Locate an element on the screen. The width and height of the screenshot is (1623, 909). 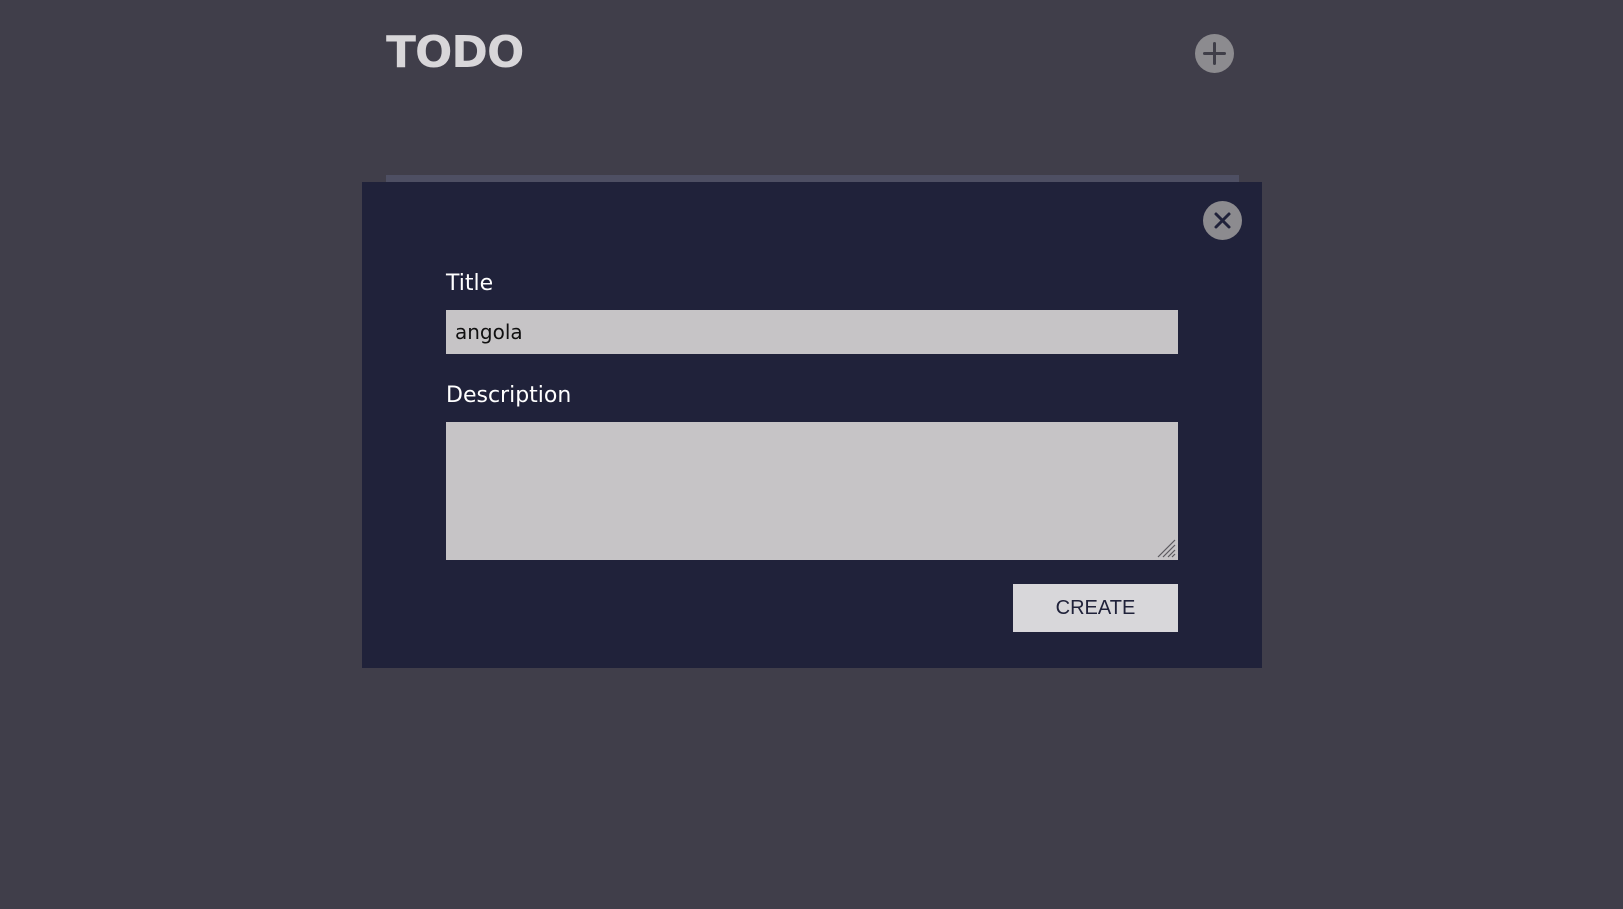
description-textarea is located at coordinates (812, 491).